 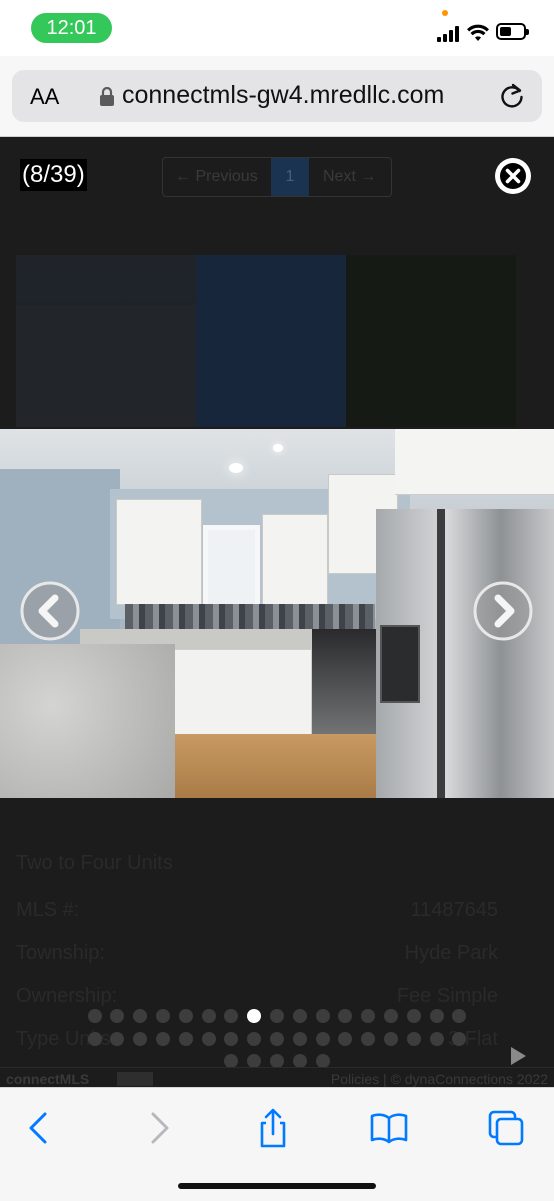 What do you see at coordinates (216, 177) in the screenshot?
I see `previous-page-link: ← Previous` at bounding box center [216, 177].